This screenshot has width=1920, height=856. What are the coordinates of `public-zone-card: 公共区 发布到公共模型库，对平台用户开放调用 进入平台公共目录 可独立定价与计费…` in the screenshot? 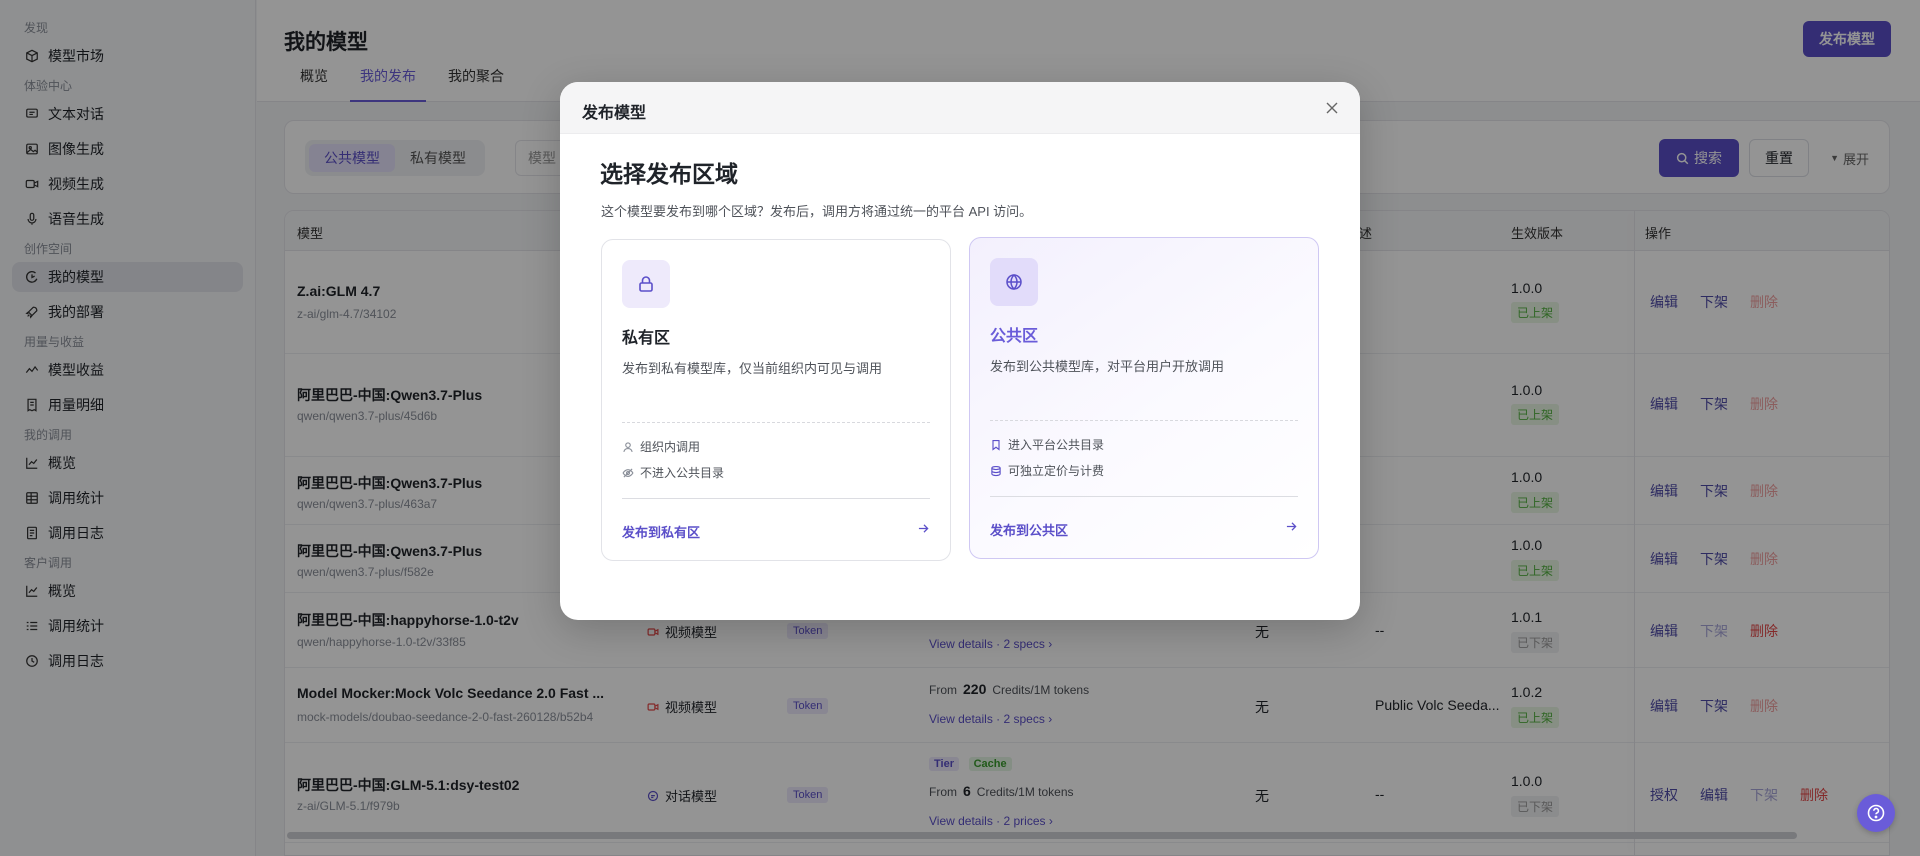 It's located at (1144, 398).